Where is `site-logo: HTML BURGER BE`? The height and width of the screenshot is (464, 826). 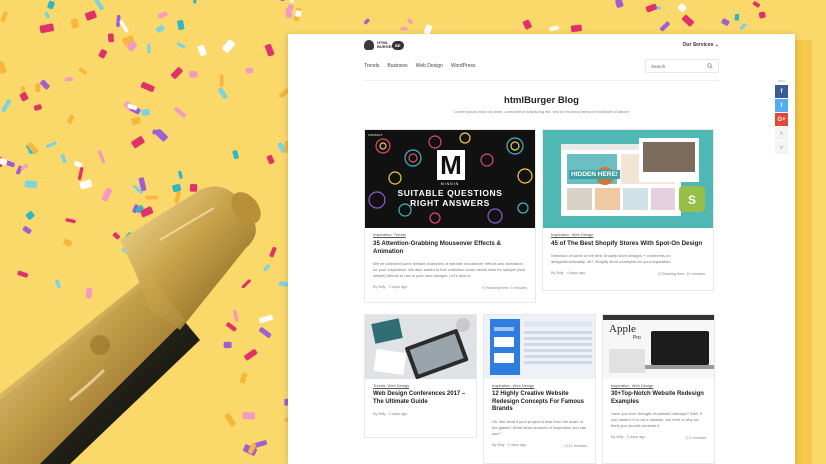
site-logo: HTML BURGER BE is located at coordinates (384, 45).